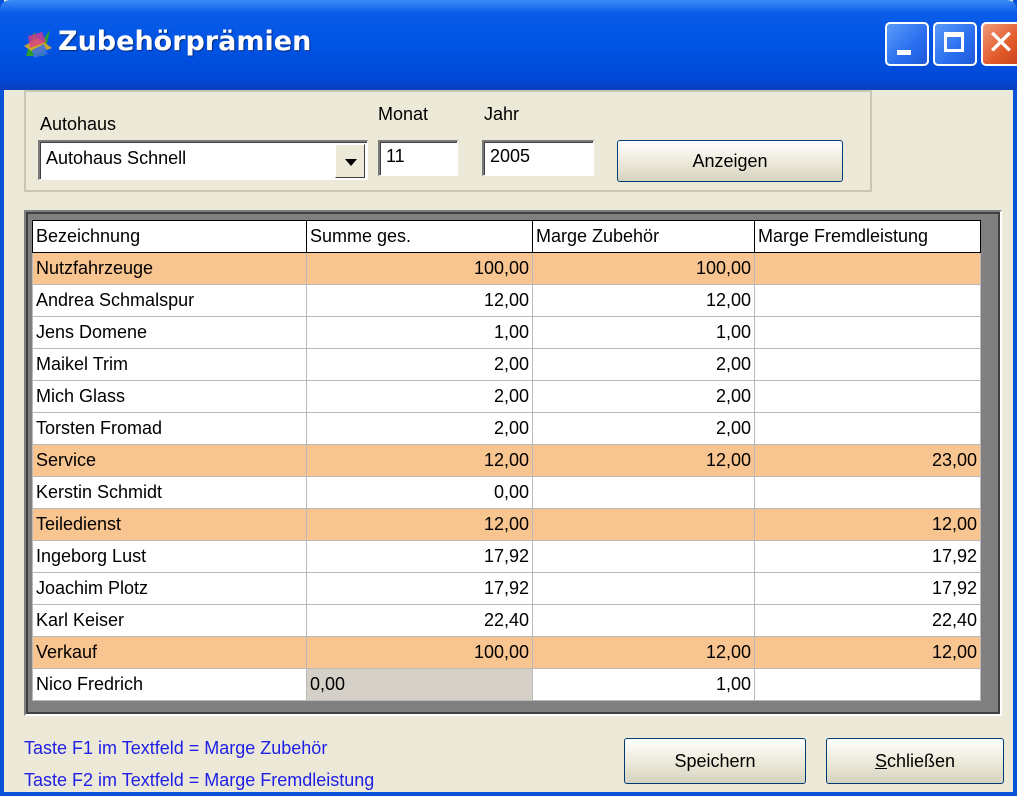 The width and height of the screenshot is (1017, 796). What do you see at coordinates (169, 684) in the screenshot?
I see `cell-bezeichnung: Nico Fredrich` at bounding box center [169, 684].